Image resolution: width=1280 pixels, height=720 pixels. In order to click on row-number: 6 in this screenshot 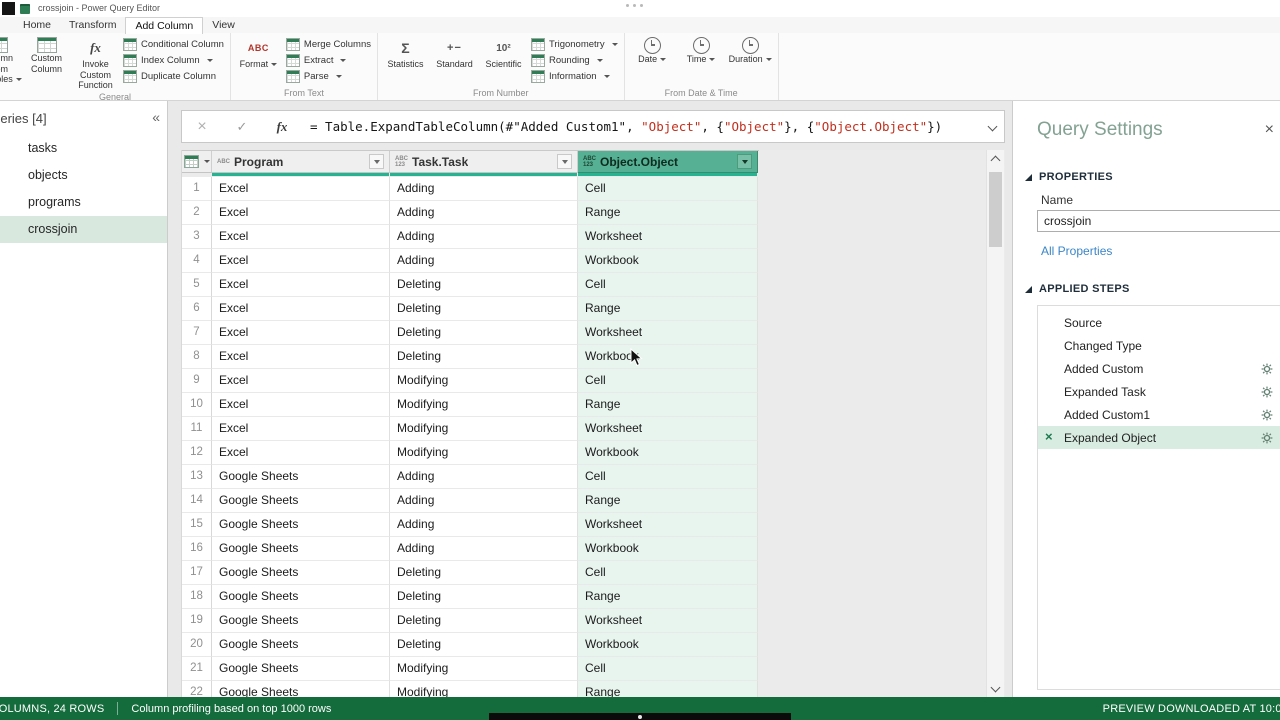, I will do `click(197, 309)`.